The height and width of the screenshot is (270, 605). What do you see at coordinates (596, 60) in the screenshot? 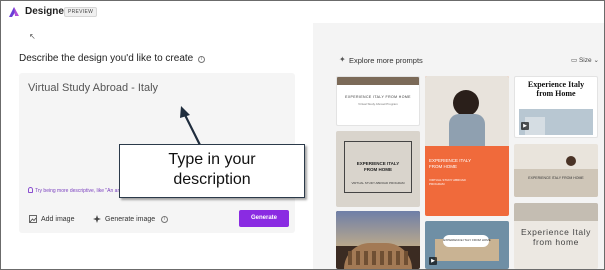
I see `chevron-down-icon: ⌄` at bounding box center [596, 60].